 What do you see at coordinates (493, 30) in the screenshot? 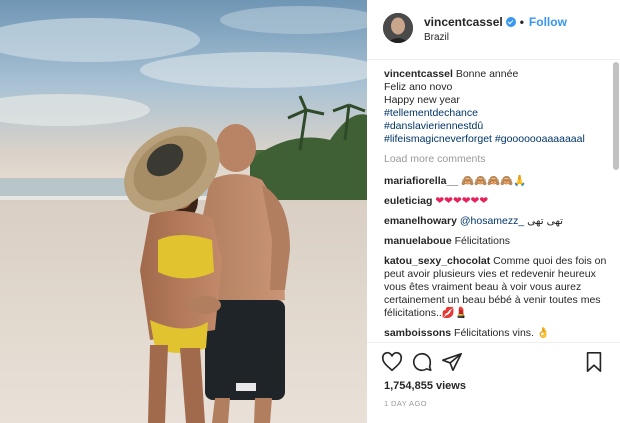
I see `post-header: vincentcassel • Follow Brazil` at bounding box center [493, 30].